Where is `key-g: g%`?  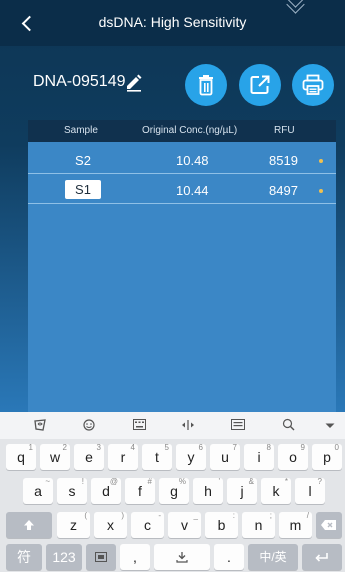 key-g: g% is located at coordinates (174, 490).